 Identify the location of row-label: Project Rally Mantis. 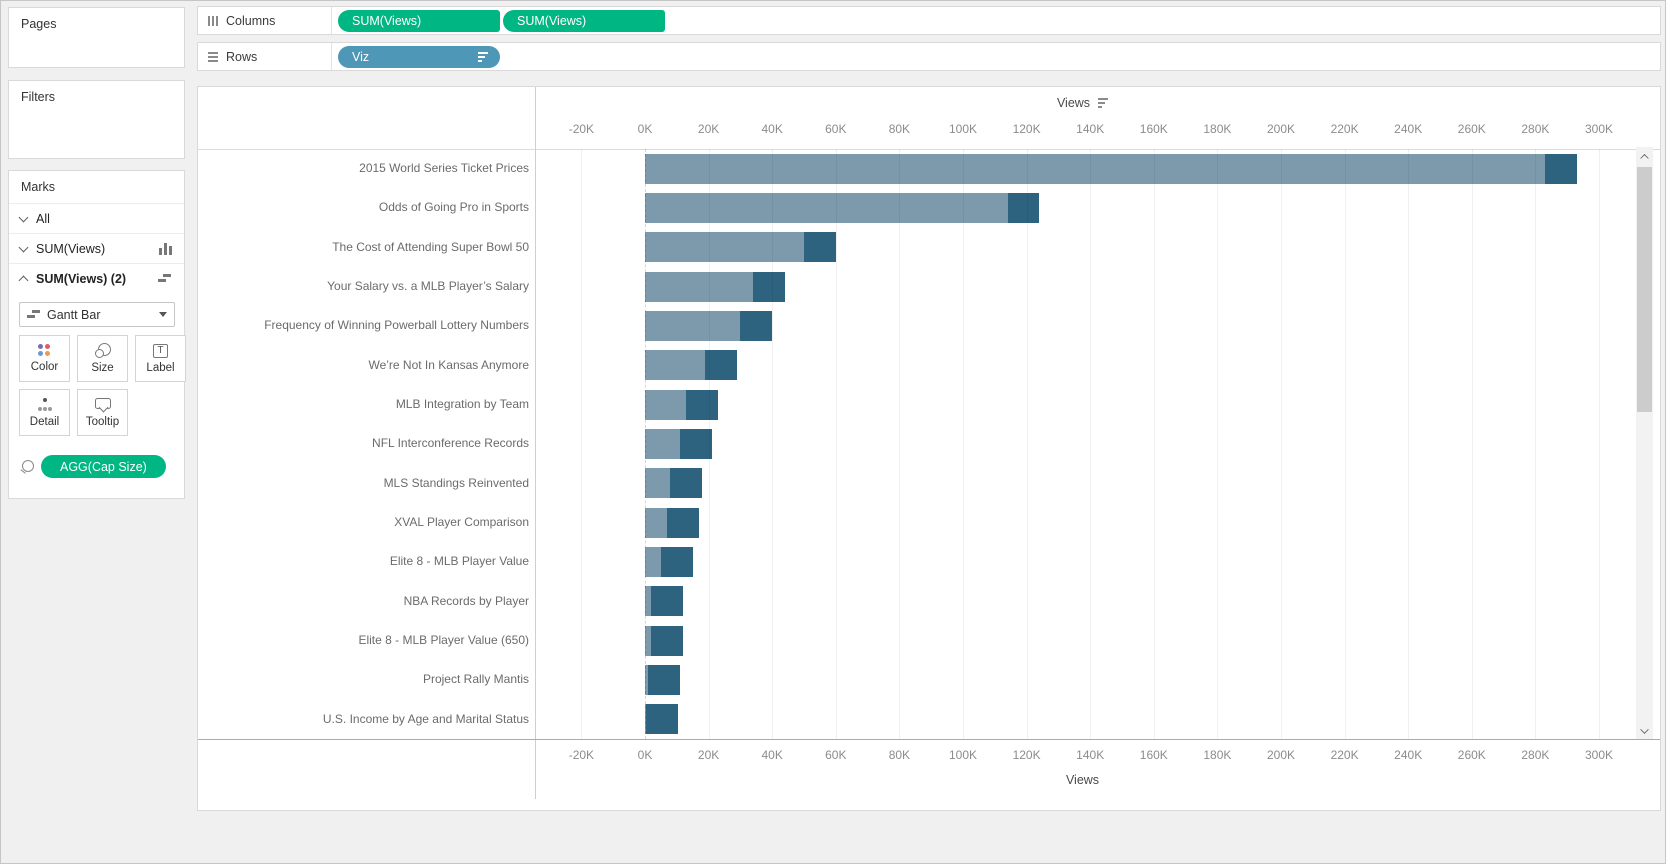
(389, 679).